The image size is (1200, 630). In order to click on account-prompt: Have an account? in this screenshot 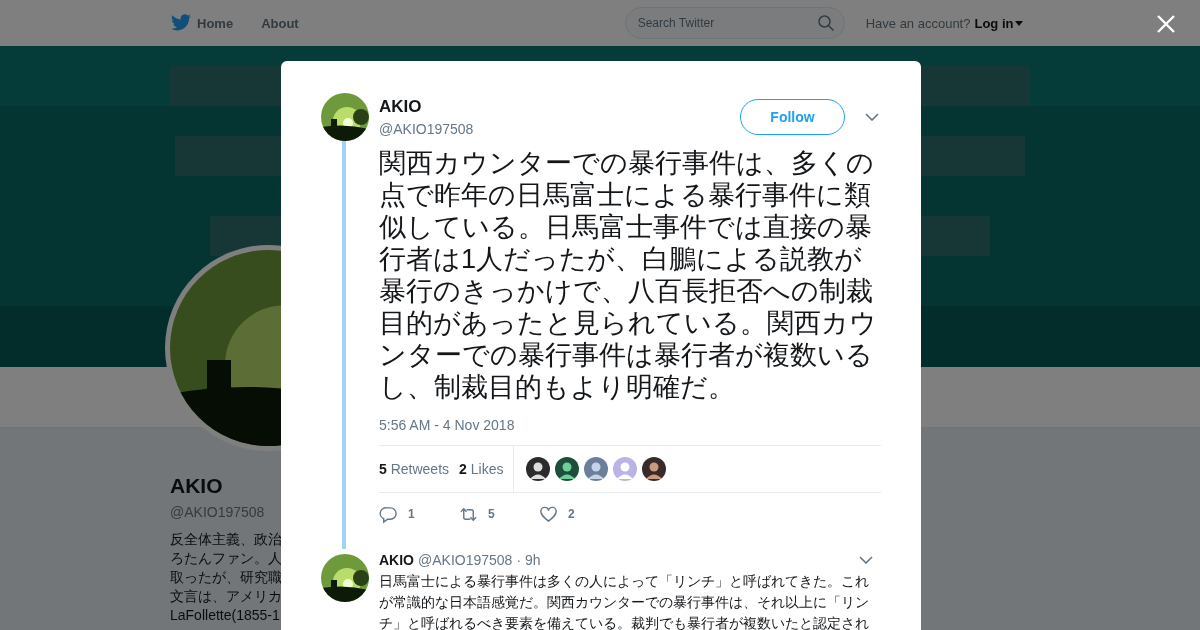, I will do `click(918, 23)`.